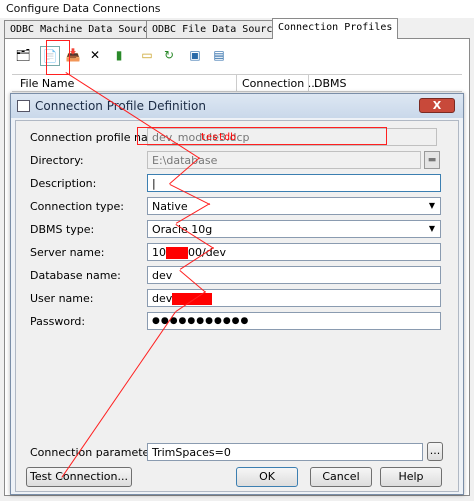  I want to click on dbms-type-label: DBMS type:, so click(62, 229).